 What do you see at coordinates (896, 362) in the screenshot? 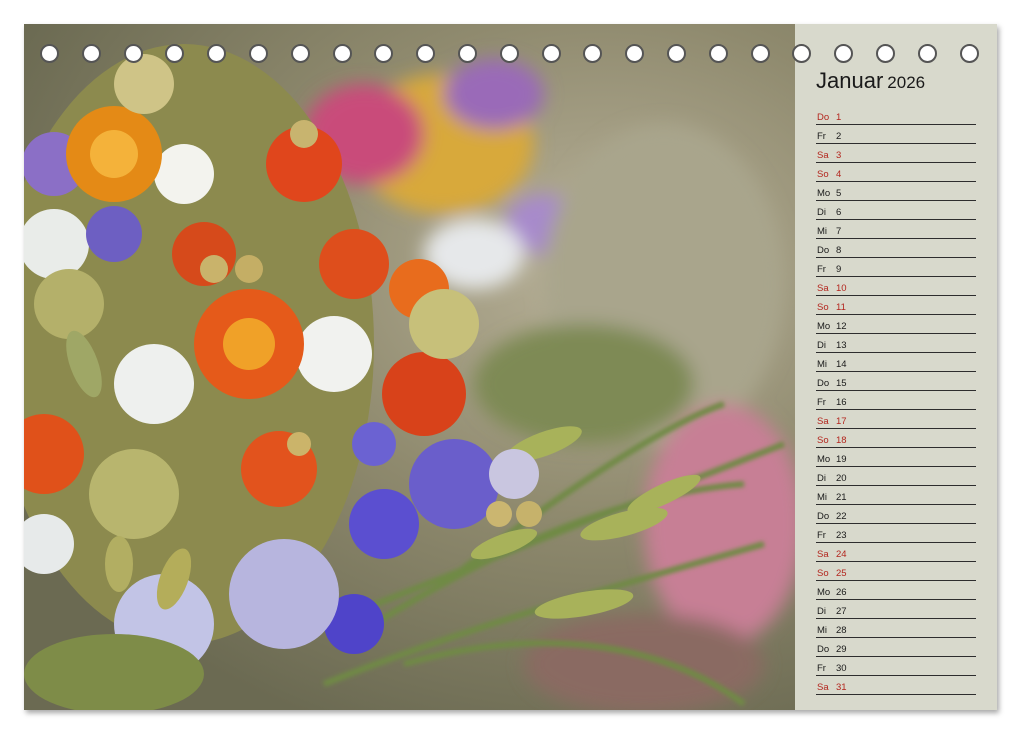
I see `day-row: Mi 14` at bounding box center [896, 362].